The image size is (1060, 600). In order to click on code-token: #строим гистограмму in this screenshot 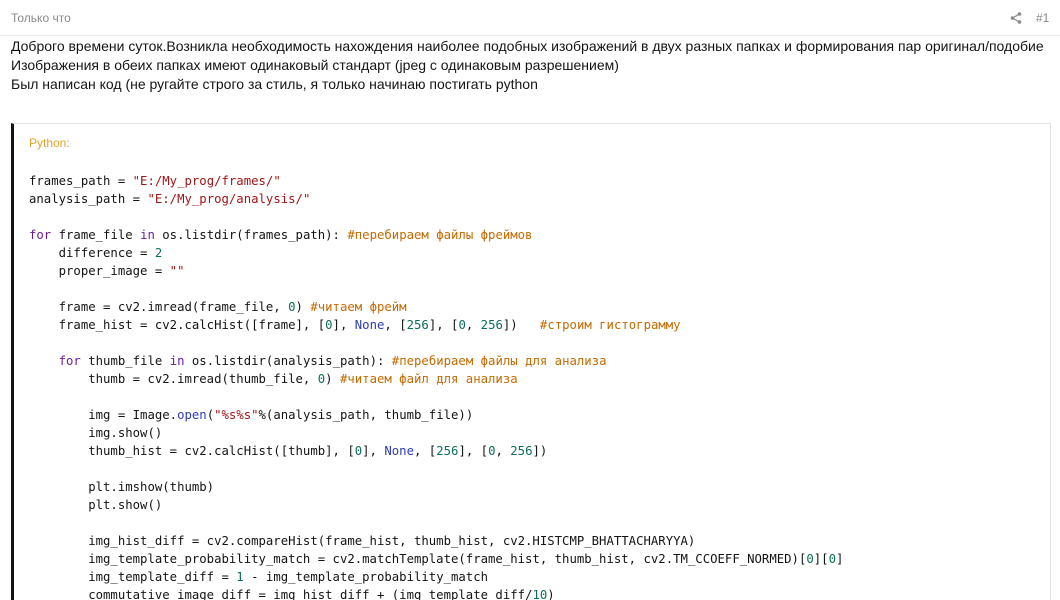, I will do `click(610, 325)`.